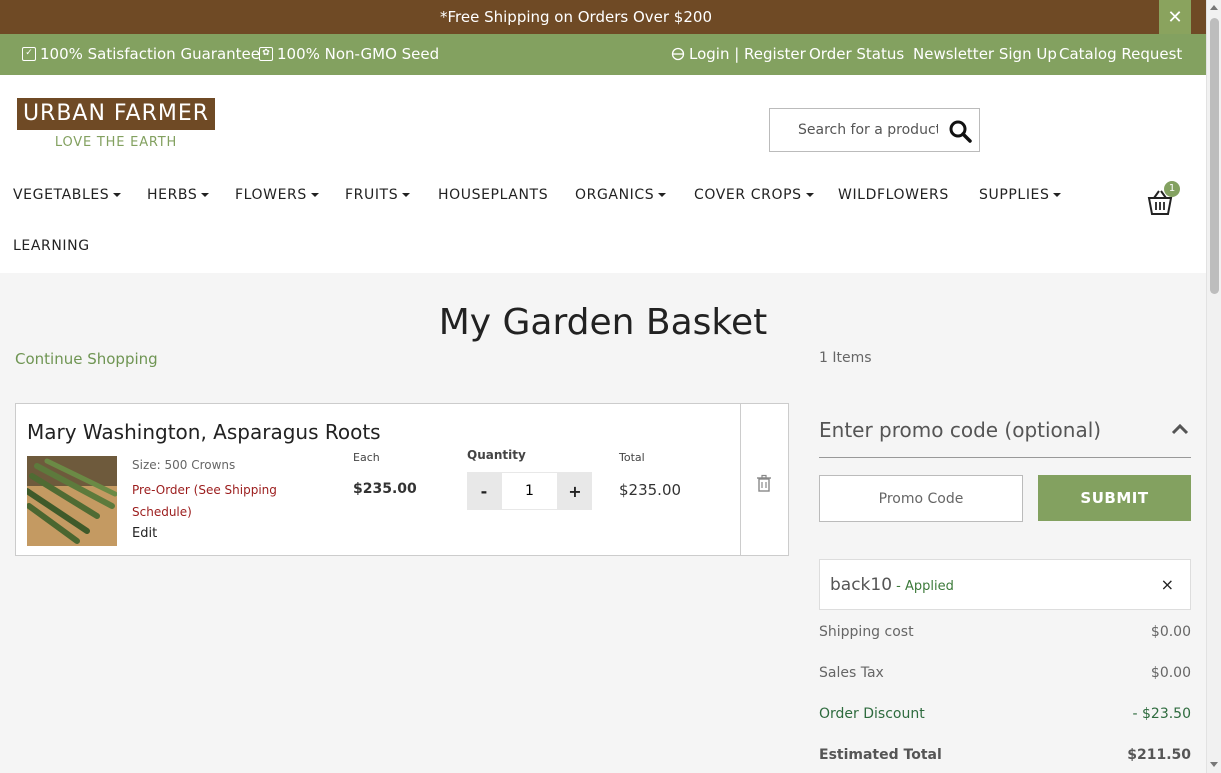 This screenshot has height=773, width=1221. What do you see at coordinates (266, 54) in the screenshot?
I see `seedling-icon: ✿` at bounding box center [266, 54].